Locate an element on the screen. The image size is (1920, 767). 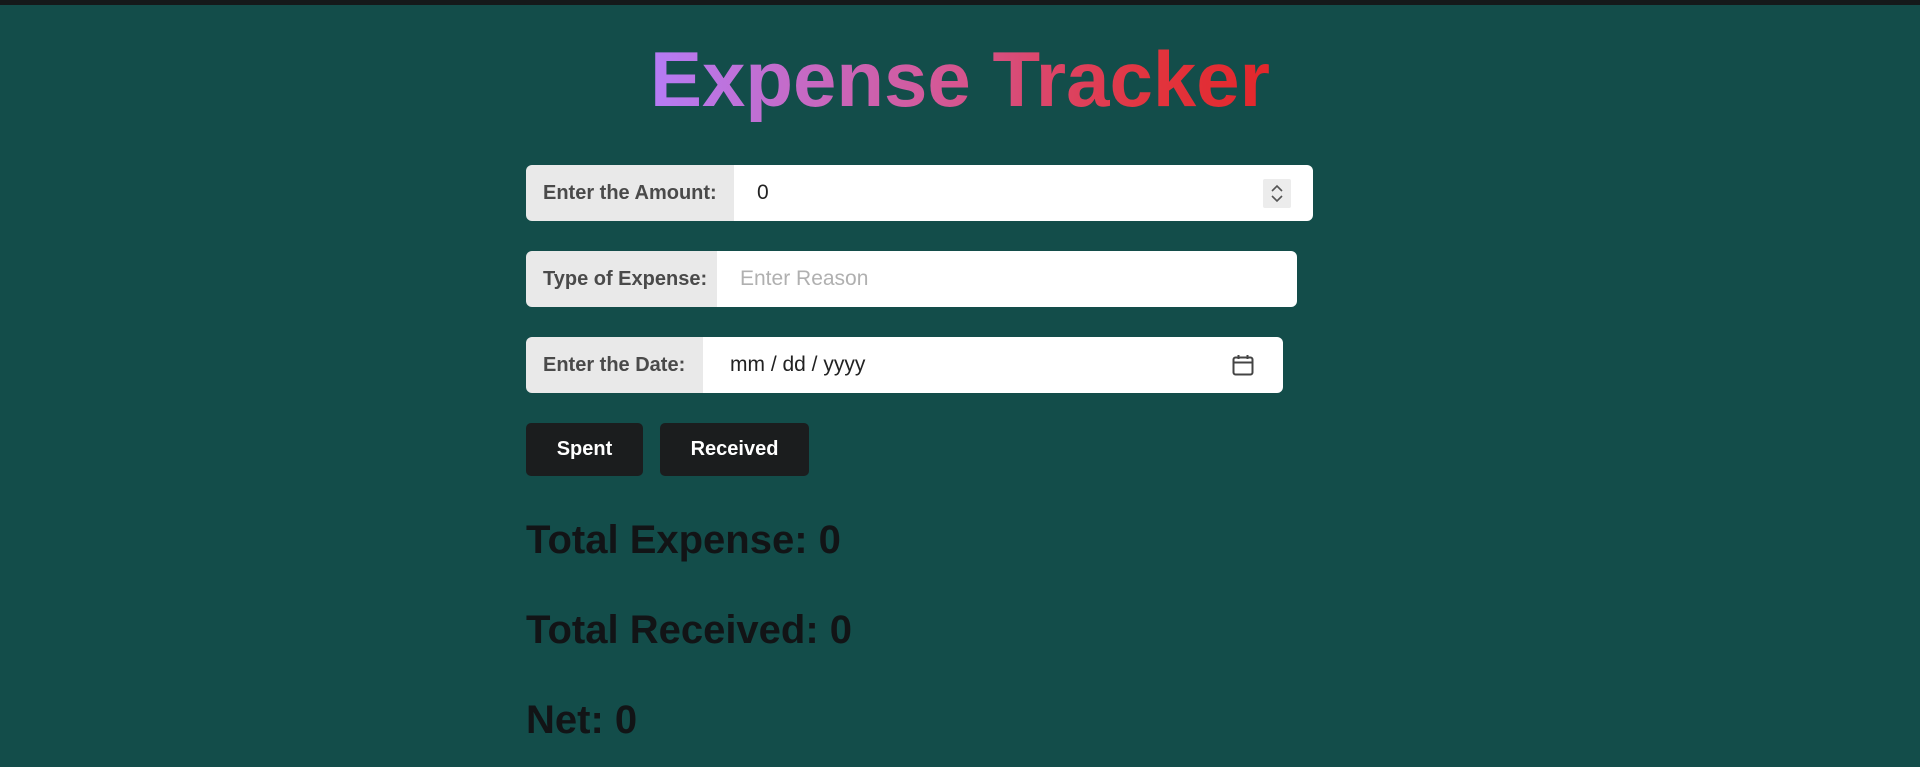
number-spinner-icon is located at coordinates (1277, 193).